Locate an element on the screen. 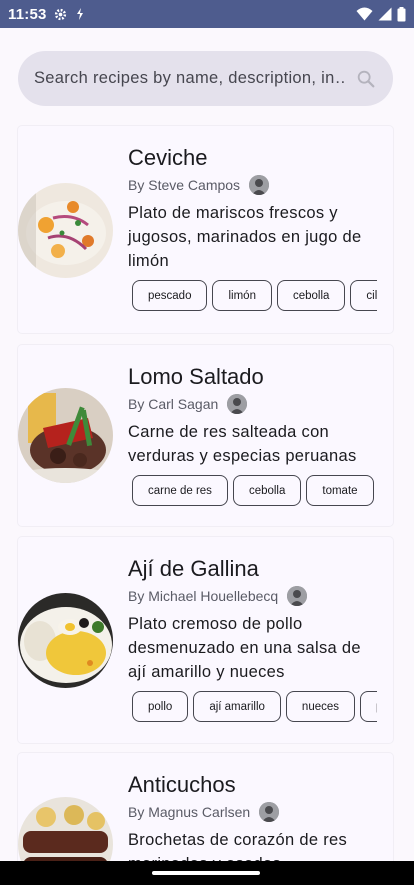  tag-list: pollo ají amarillo nueces pan is located at coordinates (254, 706).